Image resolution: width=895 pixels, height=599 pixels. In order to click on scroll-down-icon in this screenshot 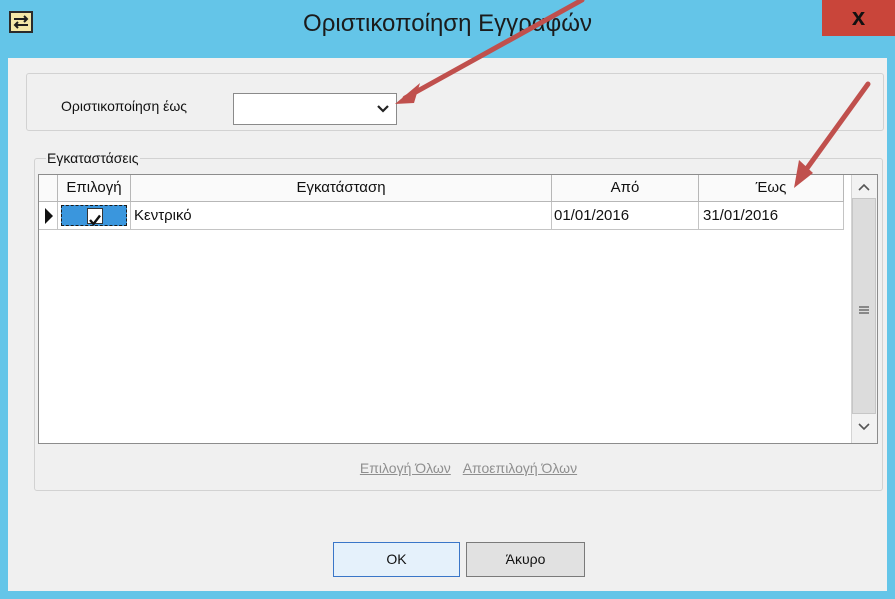, I will do `click(864, 429)`.